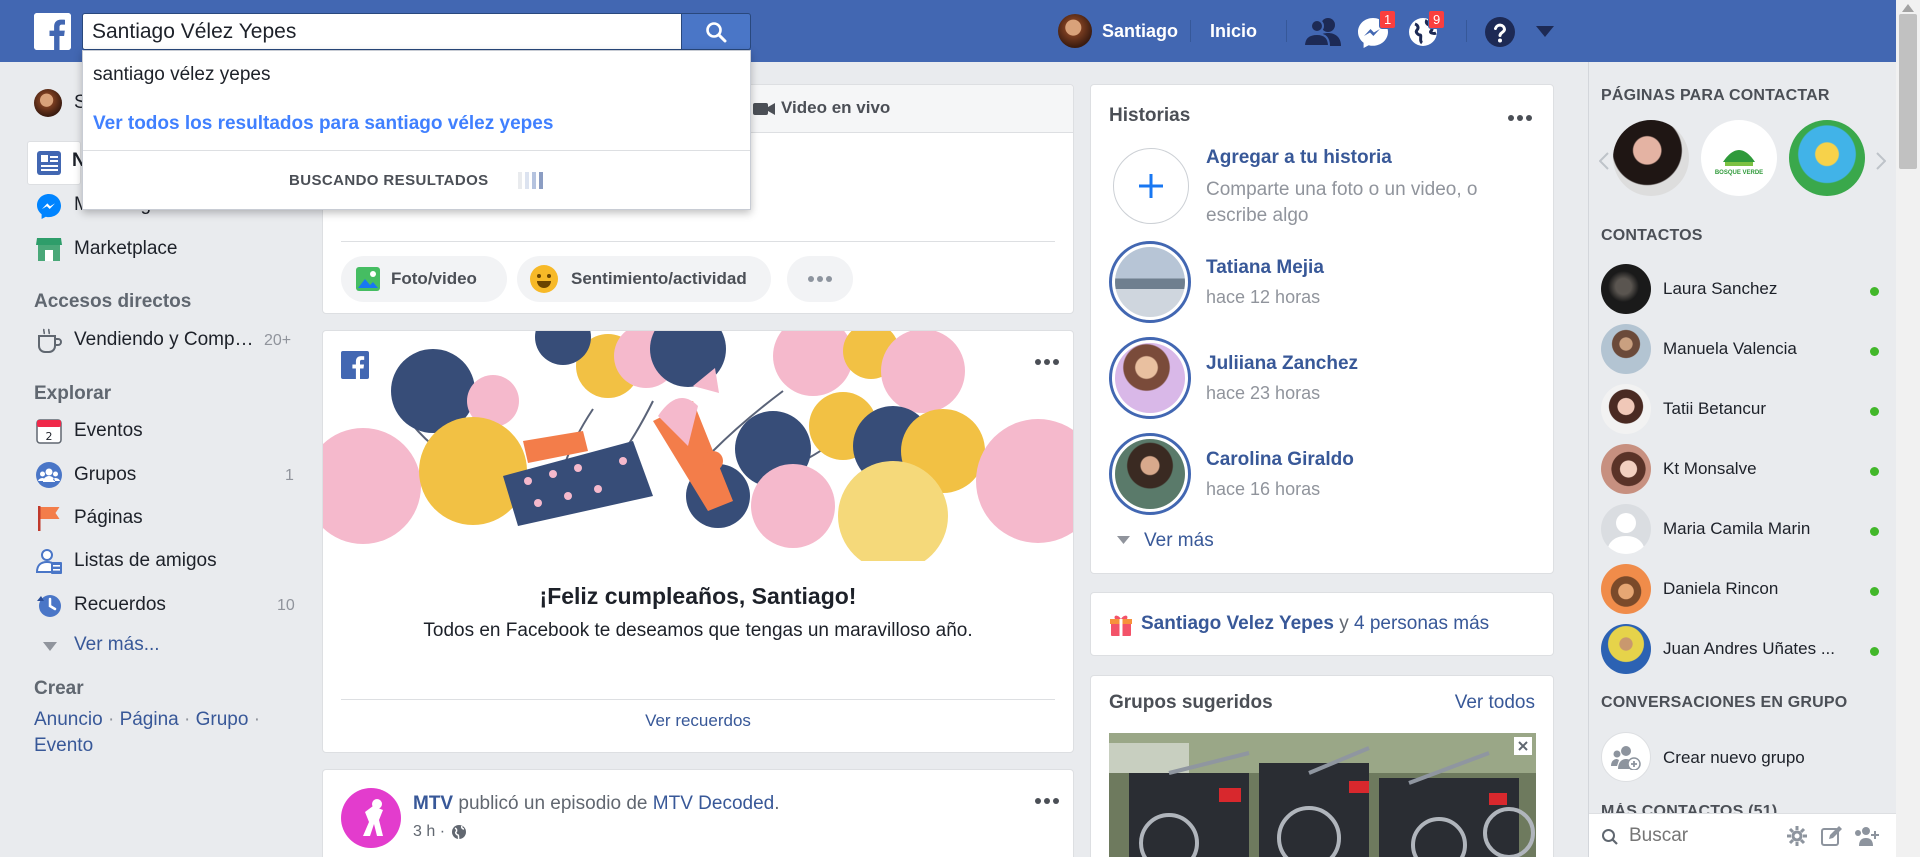 Image resolution: width=1920 pixels, height=857 pixels. Describe the element at coordinates (1797, 836) in the screenshot. I see `gear-icon` at that location.